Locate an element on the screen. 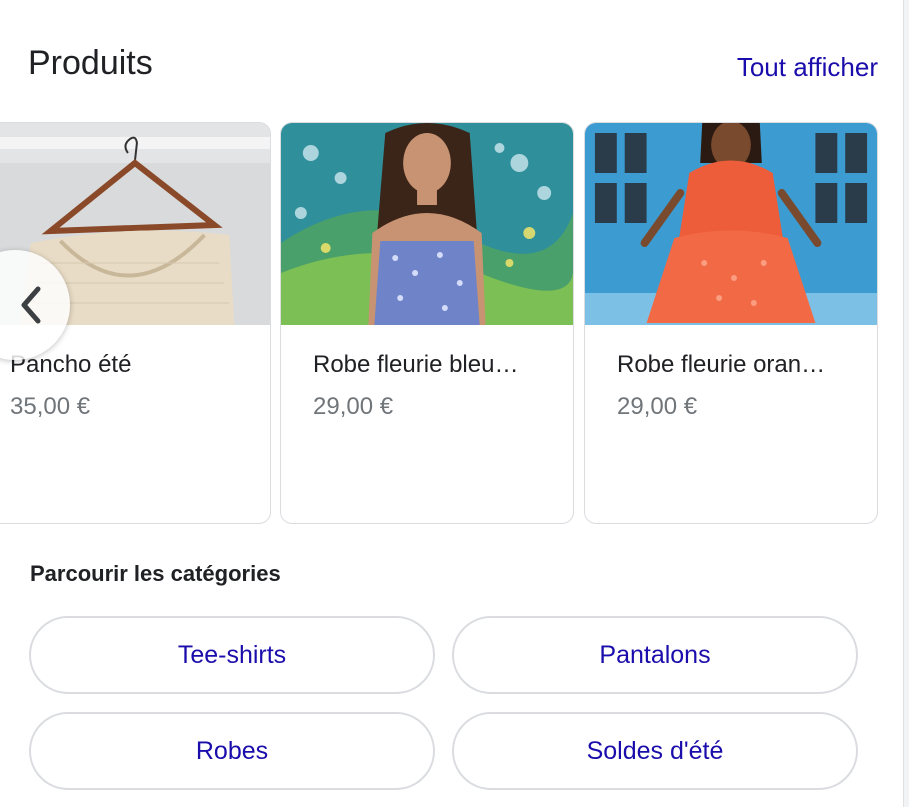 The height and width of the screenshot is (807, 909). categories-heading: Parcourir les catégories is located at coordinates (155, 573).